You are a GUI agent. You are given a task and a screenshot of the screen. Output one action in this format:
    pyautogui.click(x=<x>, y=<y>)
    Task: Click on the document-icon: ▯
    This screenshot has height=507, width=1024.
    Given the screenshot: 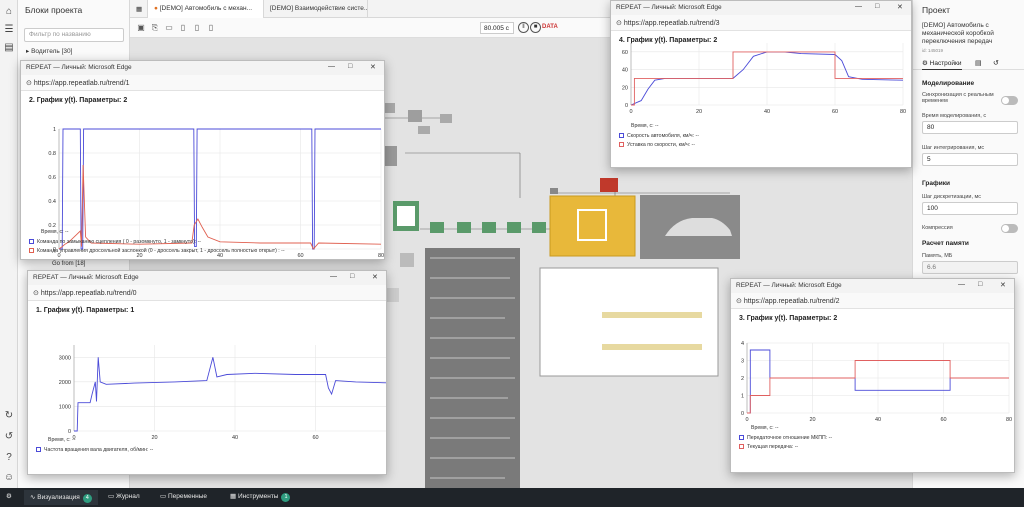 What is the action you would take?
    pyautogui.click(x=183, y=28)
    